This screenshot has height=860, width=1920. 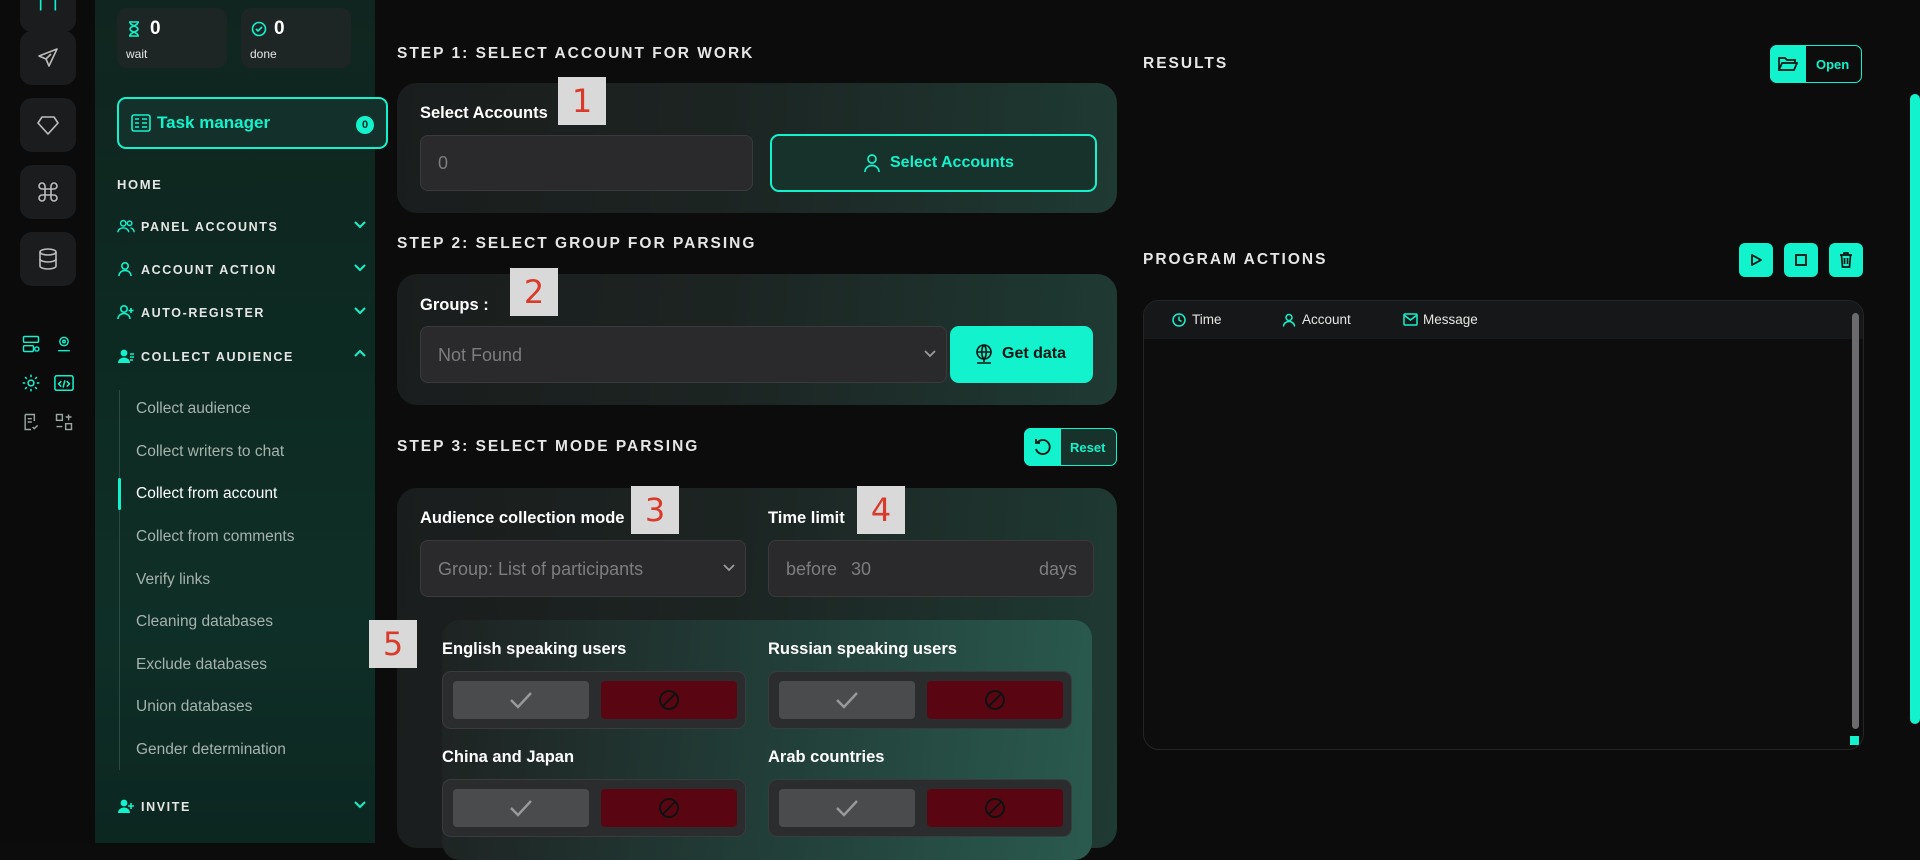 What do you see at coordinates (534, 649) in the screenshot?
I see `language-label-english: English speaking users` at bounding box center [534, 649].